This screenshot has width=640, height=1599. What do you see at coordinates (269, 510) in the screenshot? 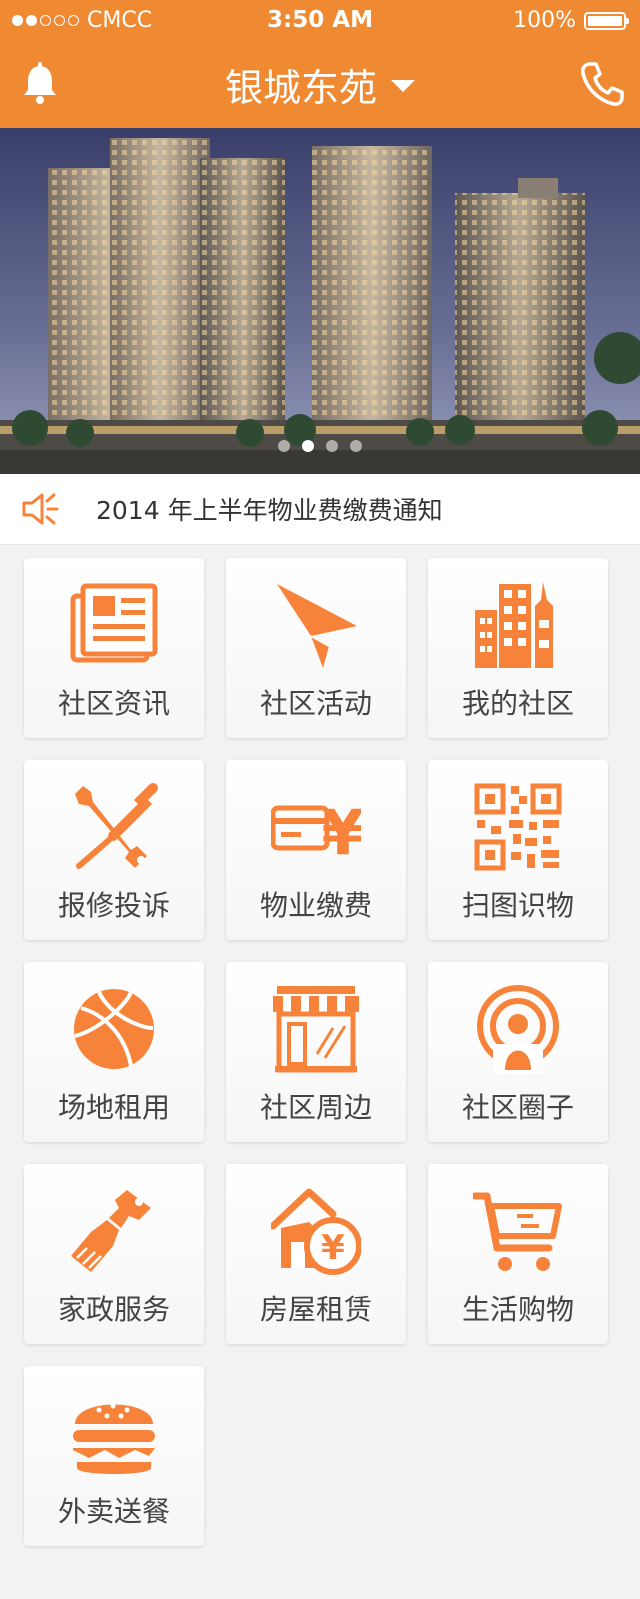
I see `notice-text: 2014 年上半年物业费缴费通知` at bounding box center [269, 510].